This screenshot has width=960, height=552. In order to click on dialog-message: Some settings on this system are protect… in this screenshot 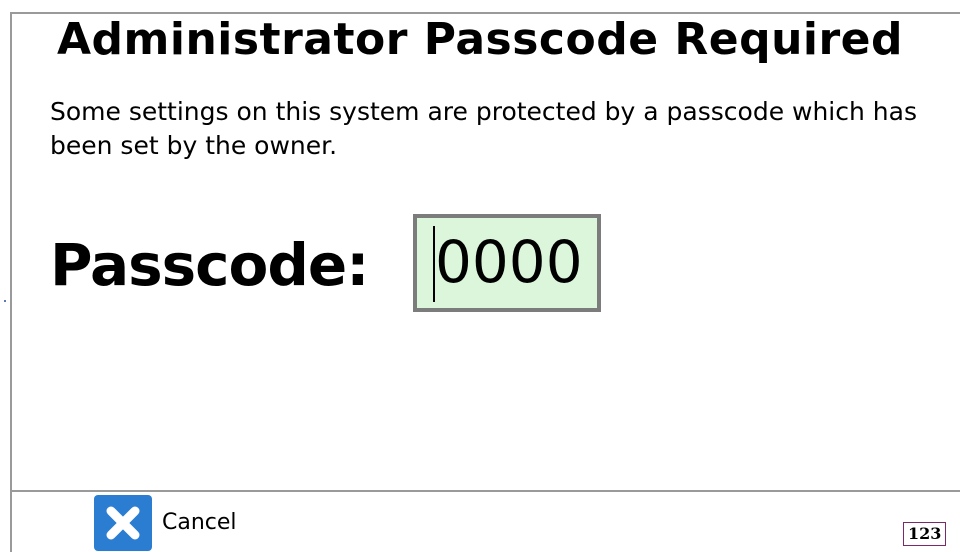, I will do `click(483, 128)`.